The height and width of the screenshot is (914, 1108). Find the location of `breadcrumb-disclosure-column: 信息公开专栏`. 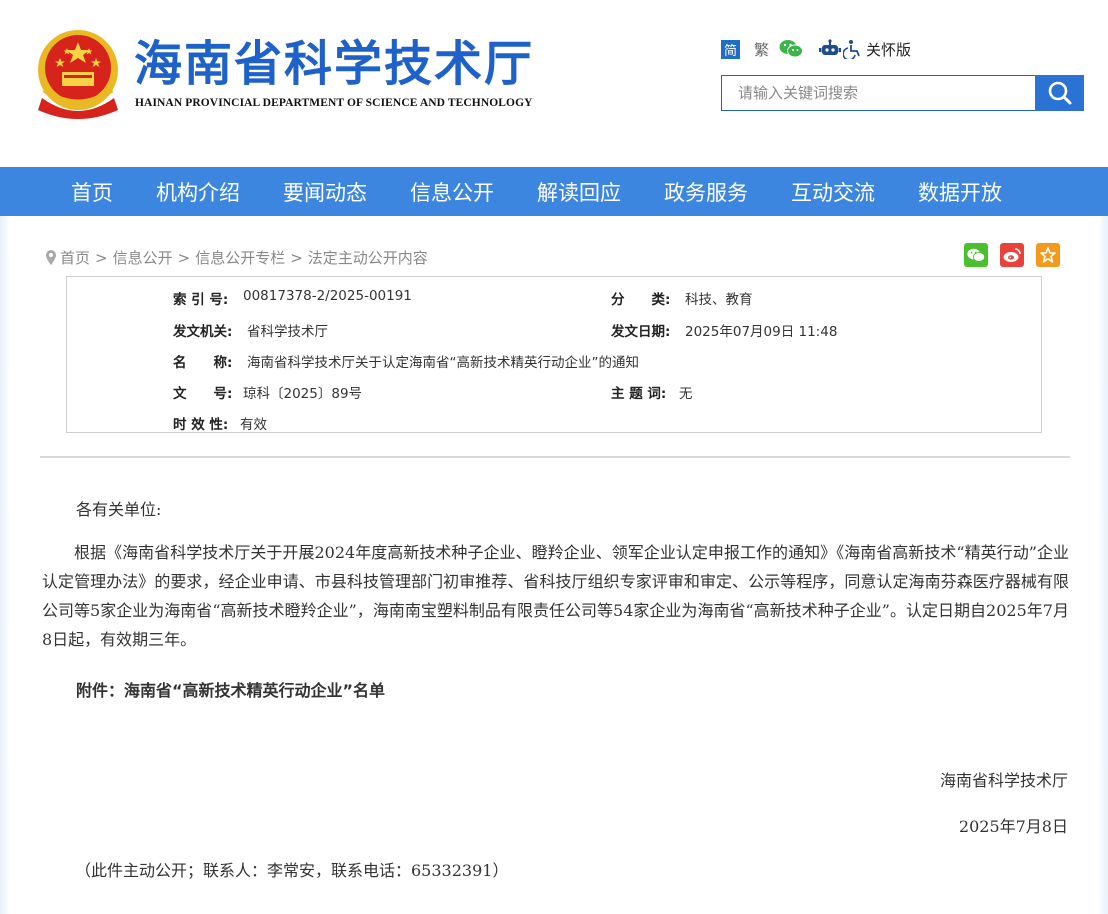

breadcrumb-disclosure-column: 信息公开专栏 is located at coordinates (240, 257).